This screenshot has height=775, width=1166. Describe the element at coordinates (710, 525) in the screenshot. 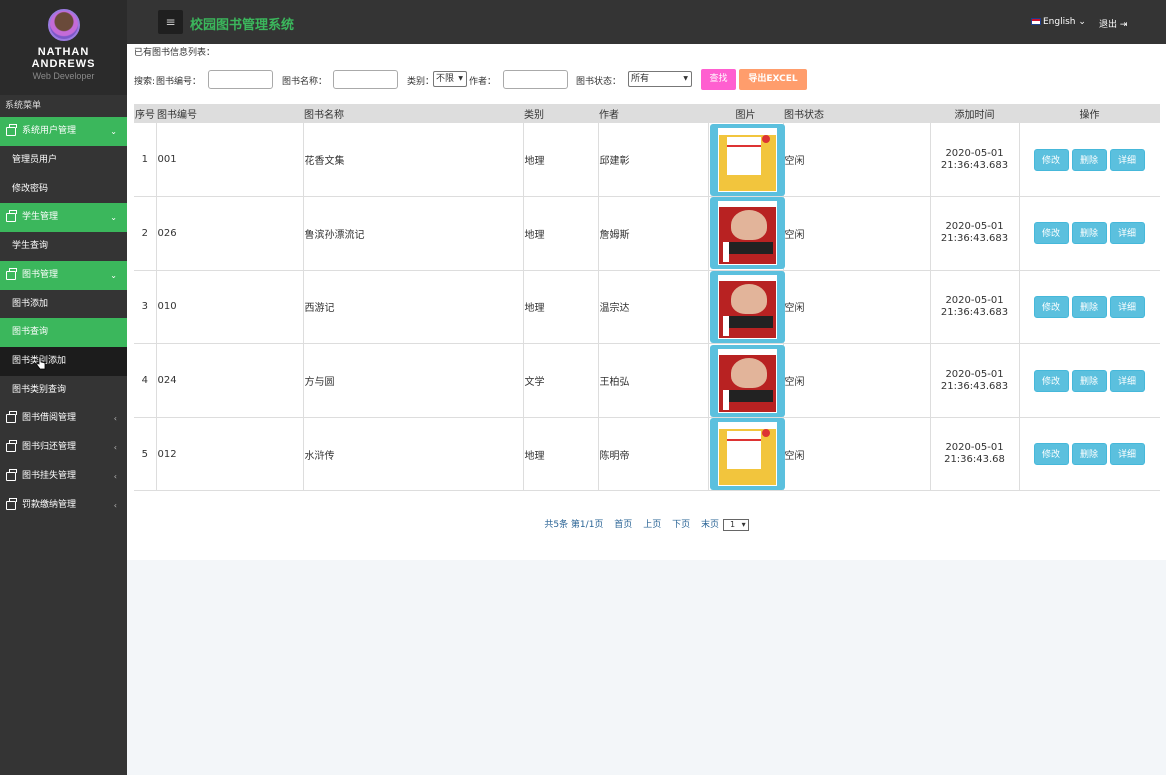

I see `pager-last-link: 末页` at that location.